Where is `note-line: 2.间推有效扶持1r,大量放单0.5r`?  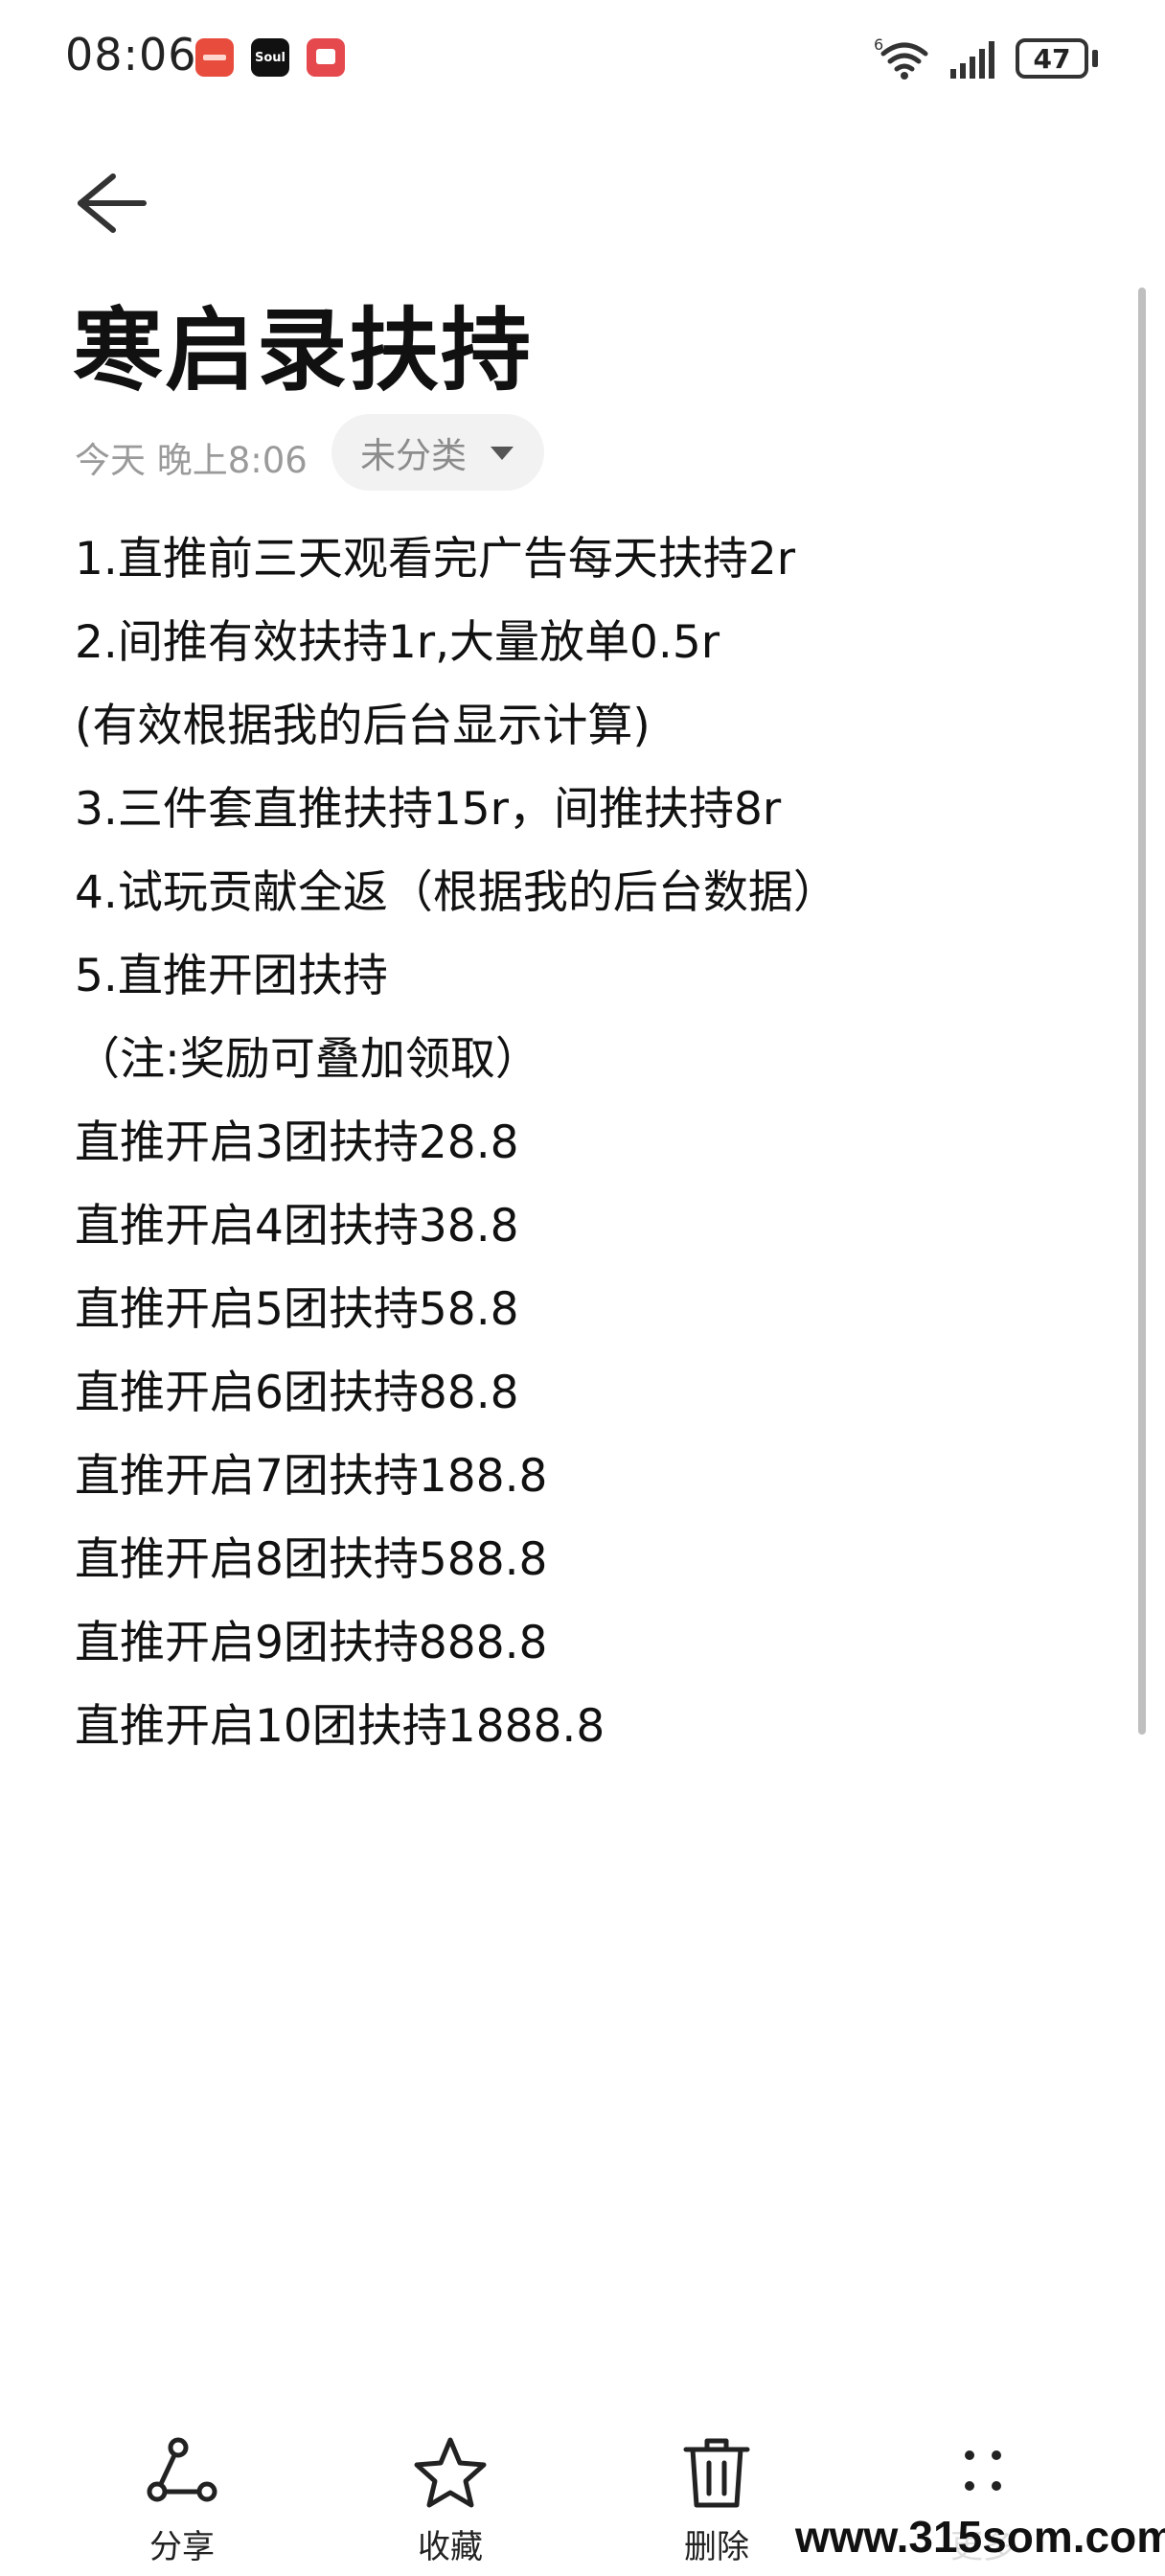
note-line: 2.间推有效扶持1r,大量放单0.5r is located at coordinates (398, 642).